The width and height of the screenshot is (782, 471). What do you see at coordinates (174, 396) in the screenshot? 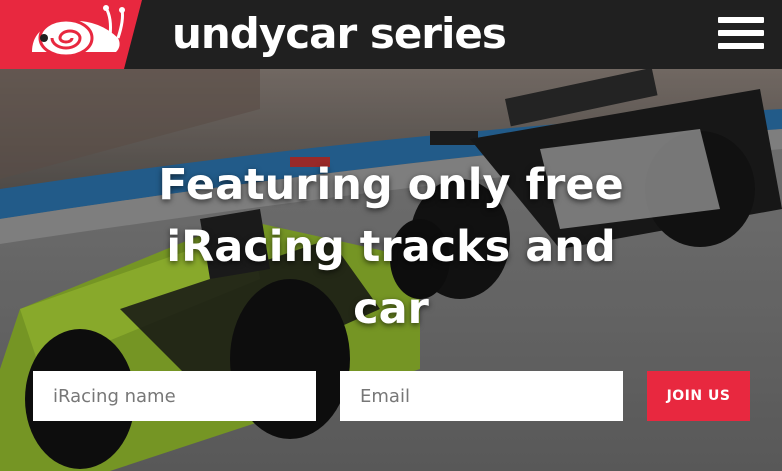
I see `iracing-name-input` at bounding box center [174, 396].